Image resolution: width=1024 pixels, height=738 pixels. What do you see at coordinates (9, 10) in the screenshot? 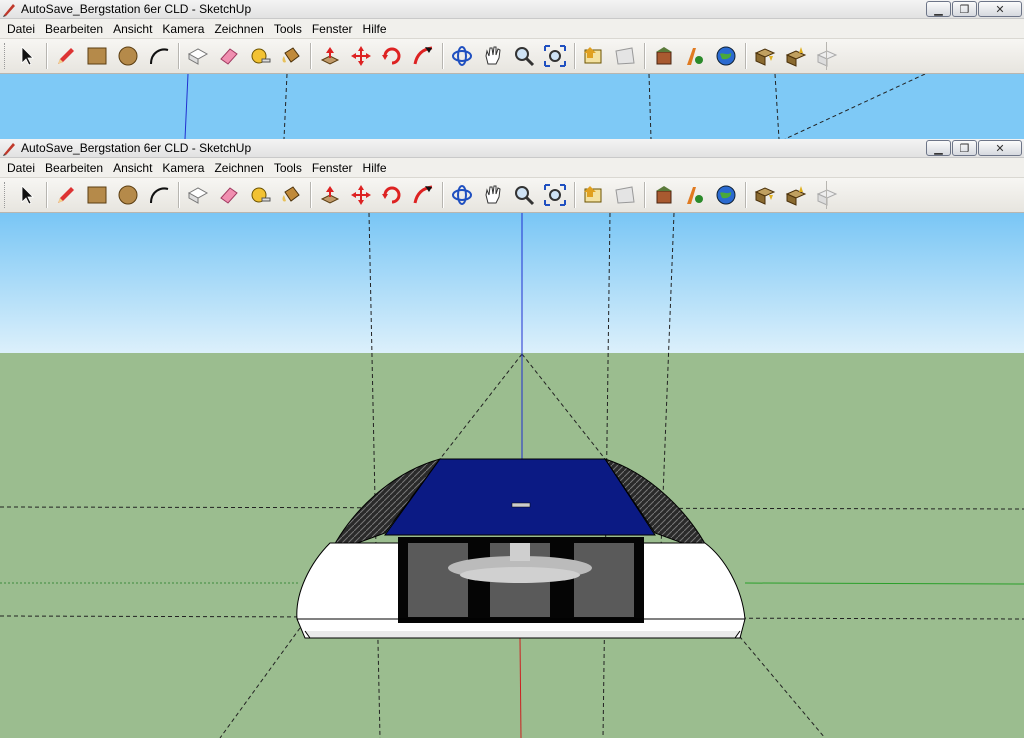
I see `sketchup-app-icon` at bounding box center [9, 10].